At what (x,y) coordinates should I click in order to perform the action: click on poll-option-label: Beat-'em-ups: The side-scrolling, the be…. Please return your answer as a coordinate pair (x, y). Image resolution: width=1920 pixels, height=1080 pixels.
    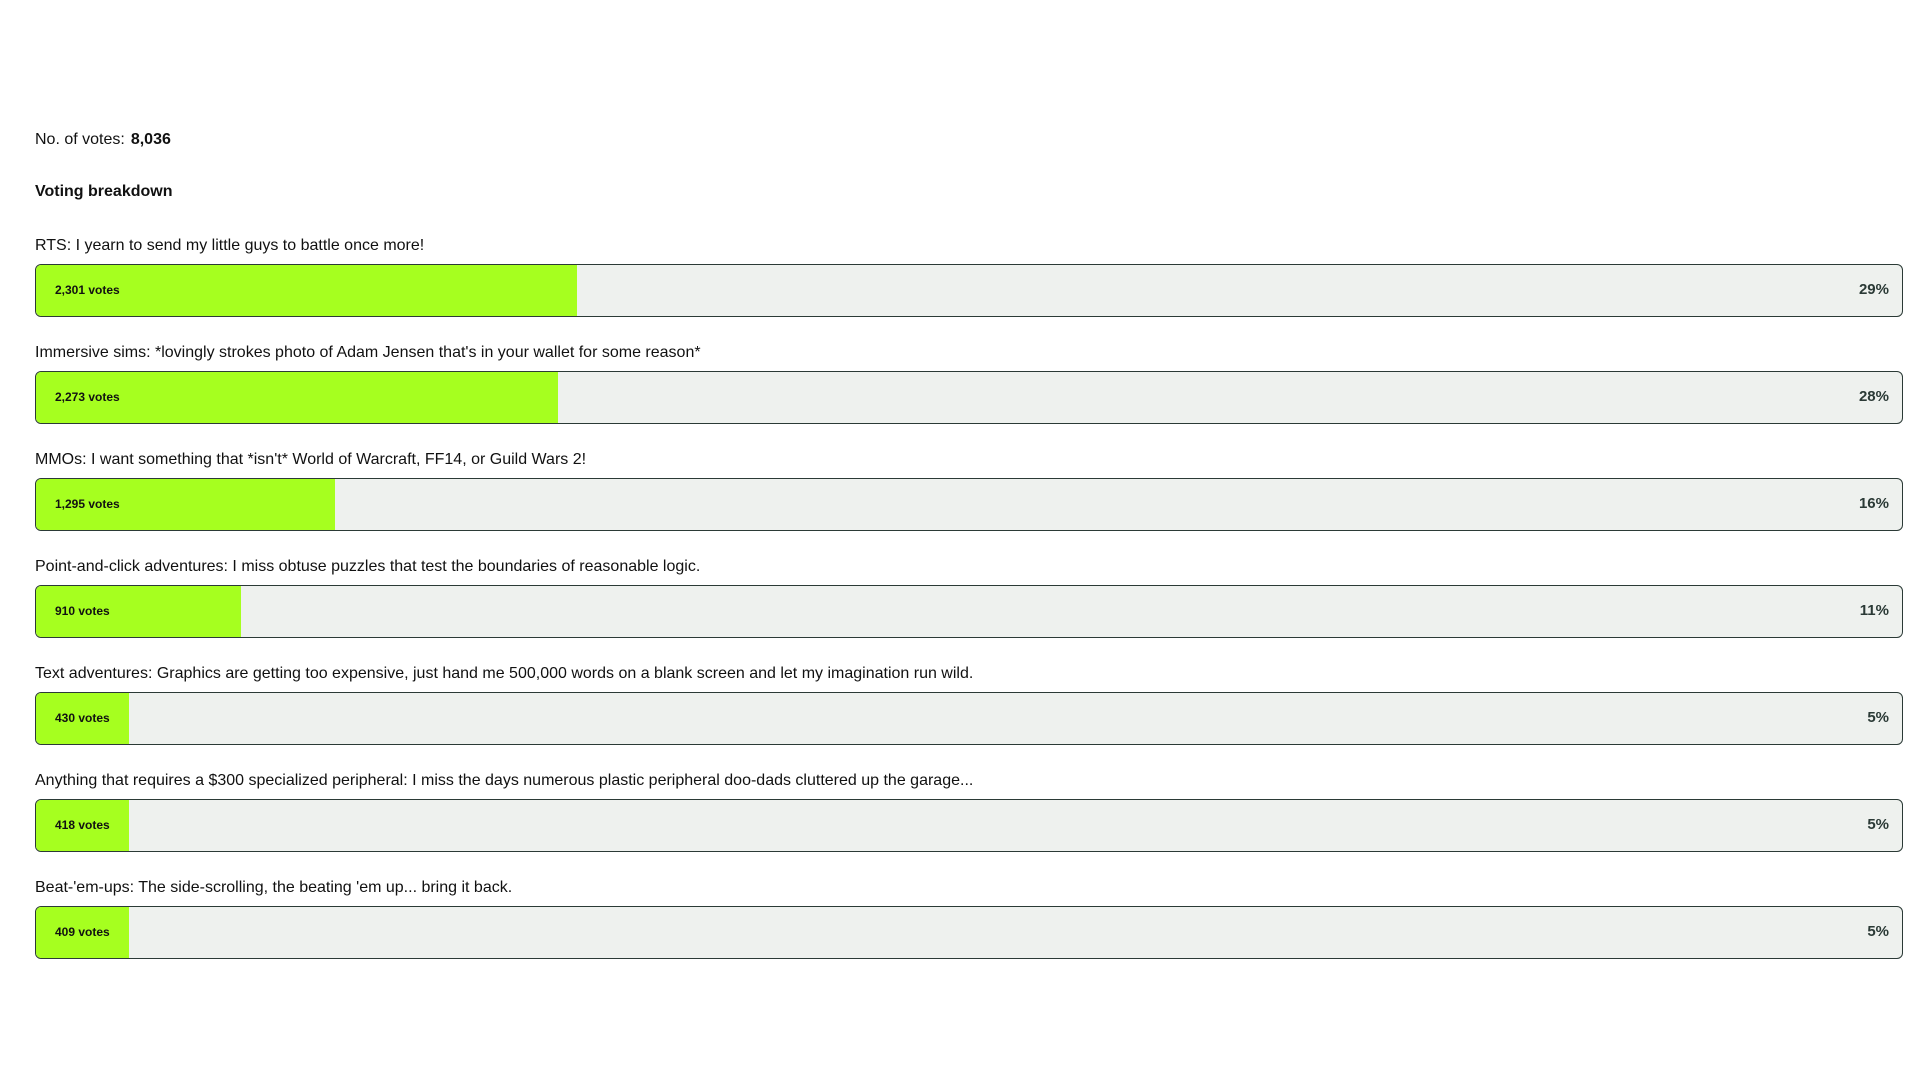
    Looking at the image, I should click on (274, 887).